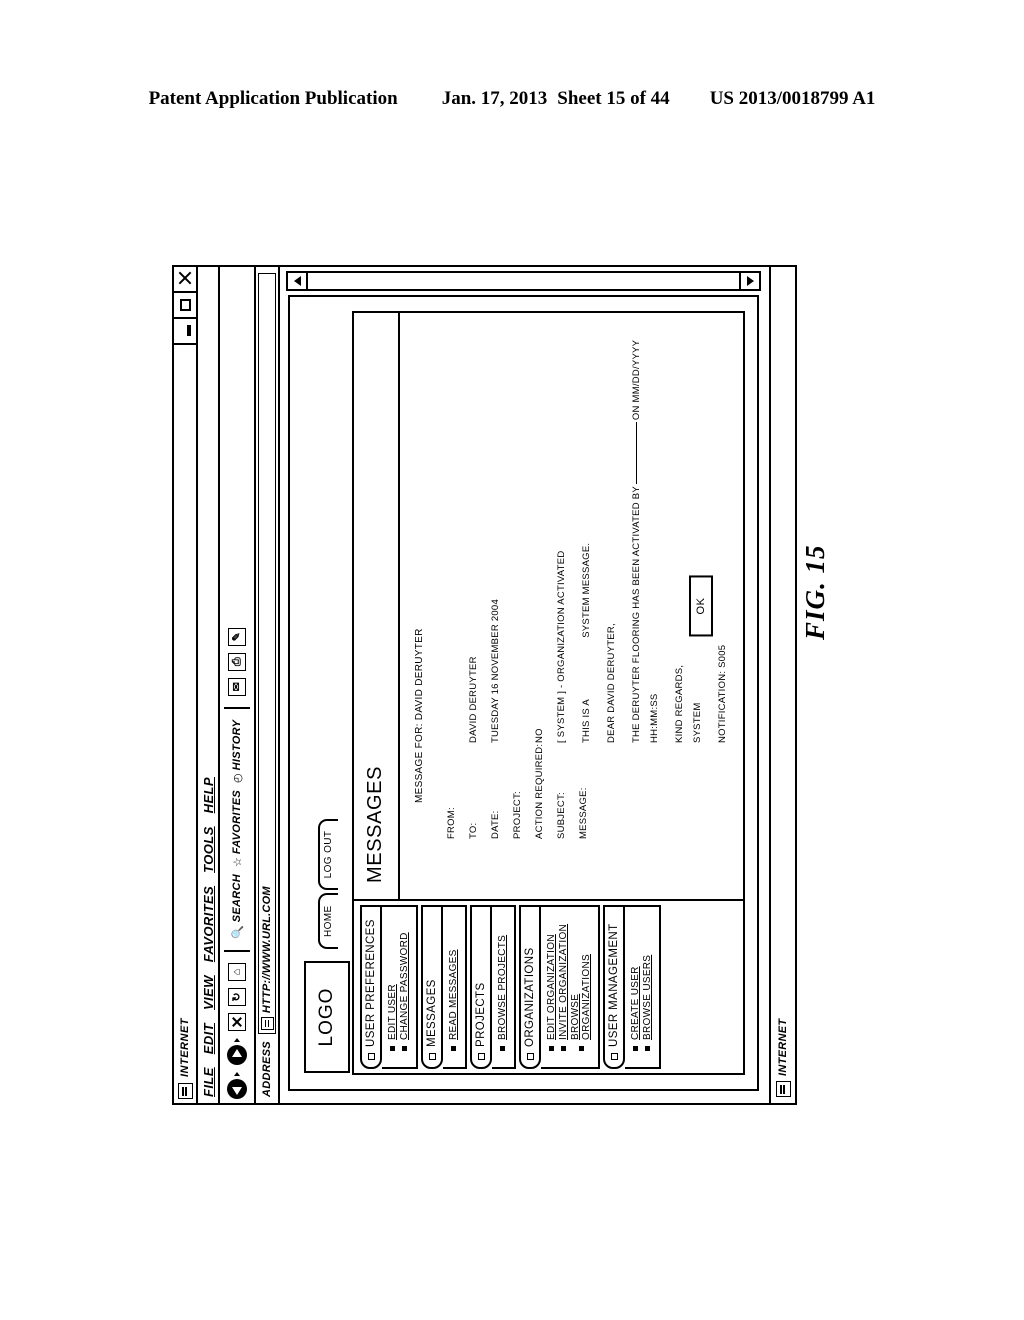 This screenshot has height=1320, width=1024. What do you see at coordinates (481, 987) in the screenshot?
I see `sidebar-item-projects: PROJECTS` at bounding box center [481, 987].